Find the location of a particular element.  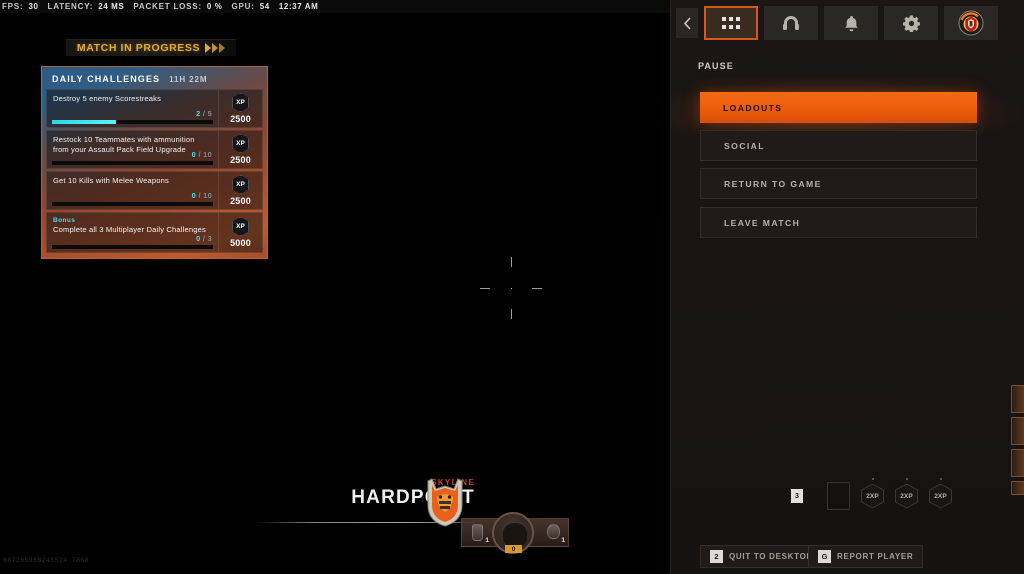

nav-tab-voice-chat is located at coordinates (791, 23).